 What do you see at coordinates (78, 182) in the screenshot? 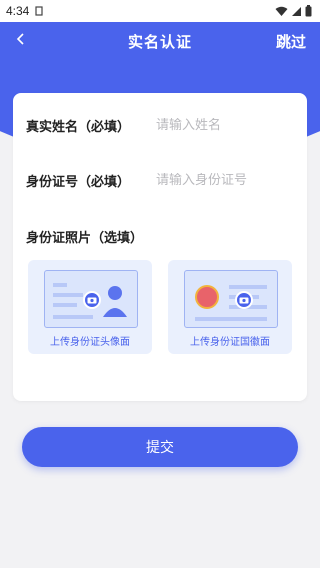
I see `id-number-label: 身份证号（必填）` at bounding box center [78, 182].